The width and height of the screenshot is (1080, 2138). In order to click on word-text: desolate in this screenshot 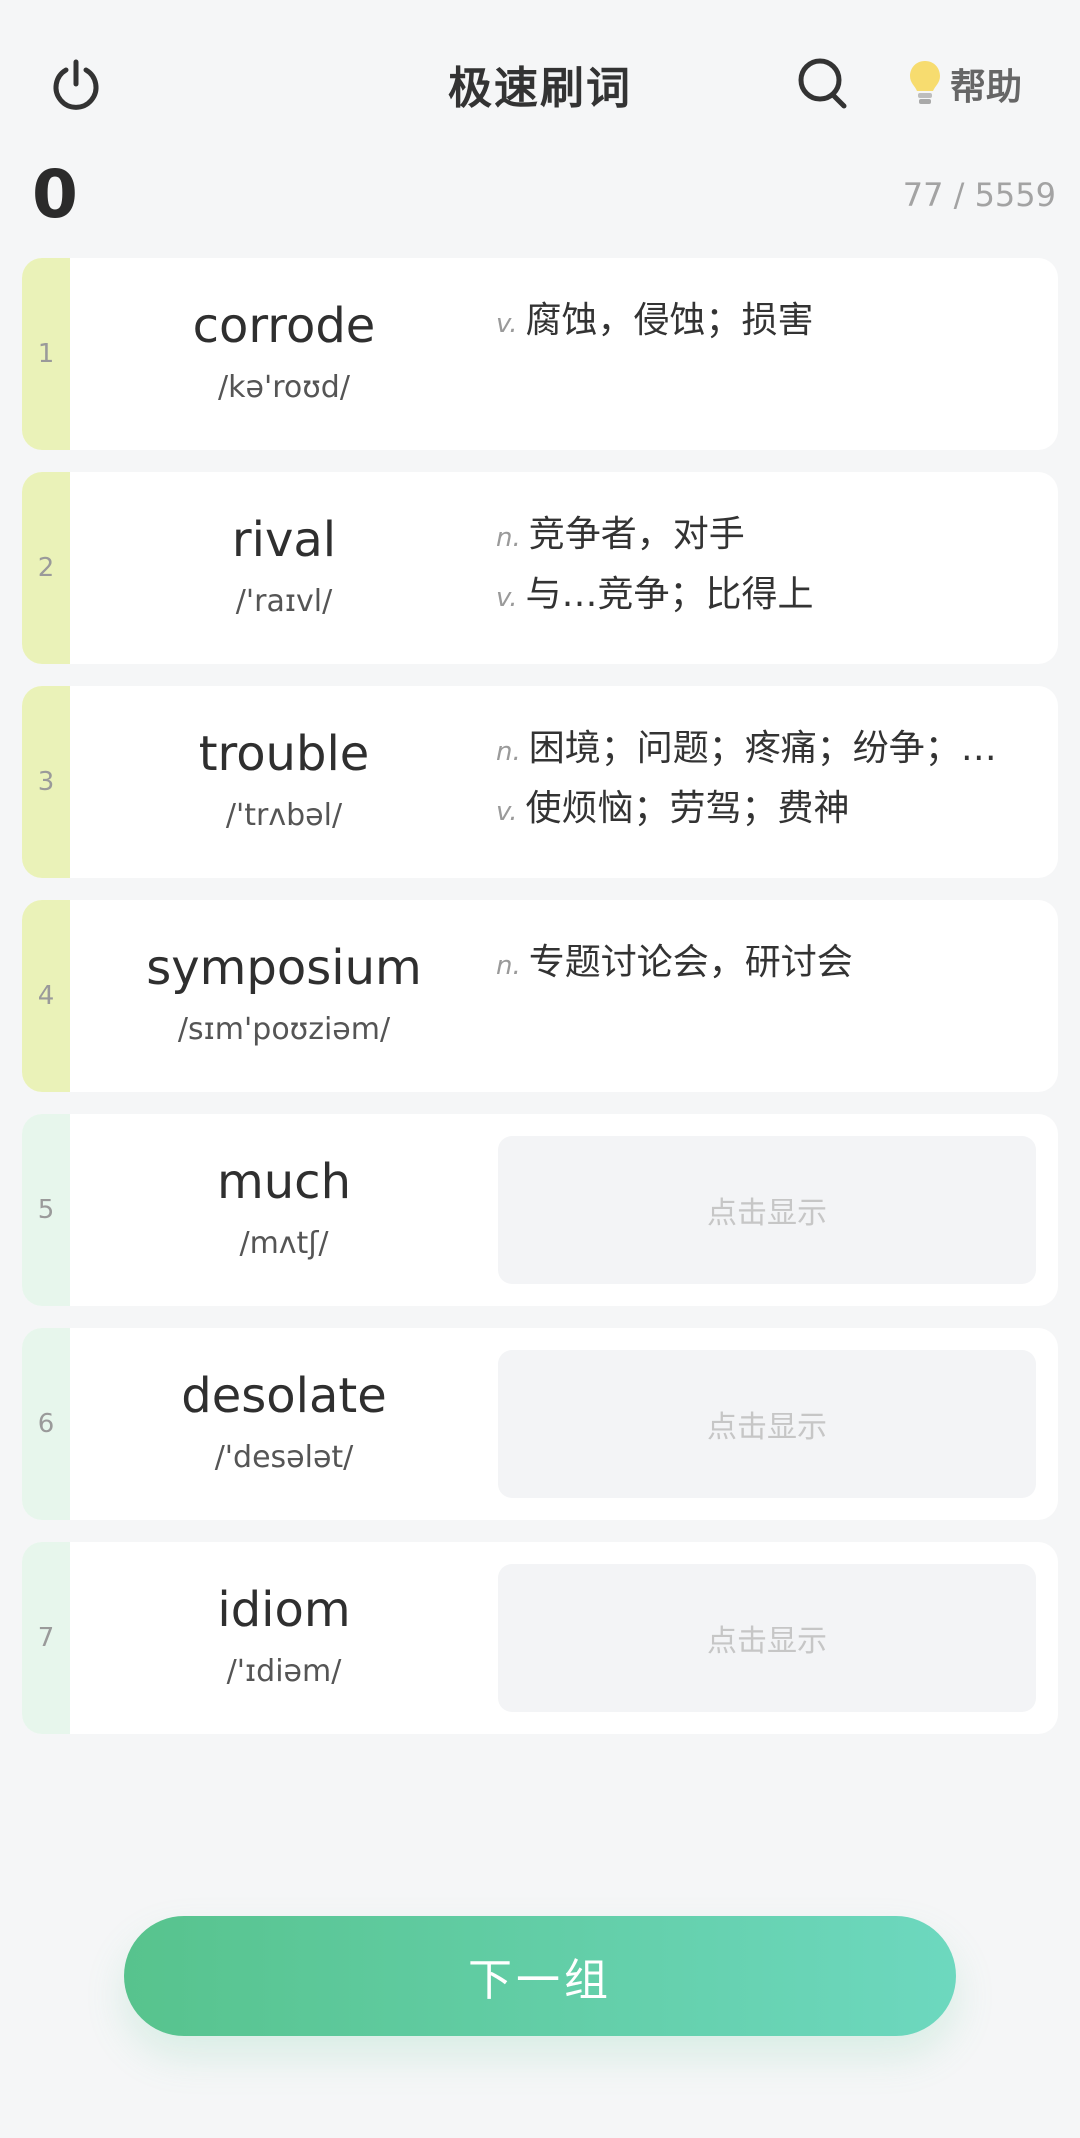, I will do `click(284, 1396)`.